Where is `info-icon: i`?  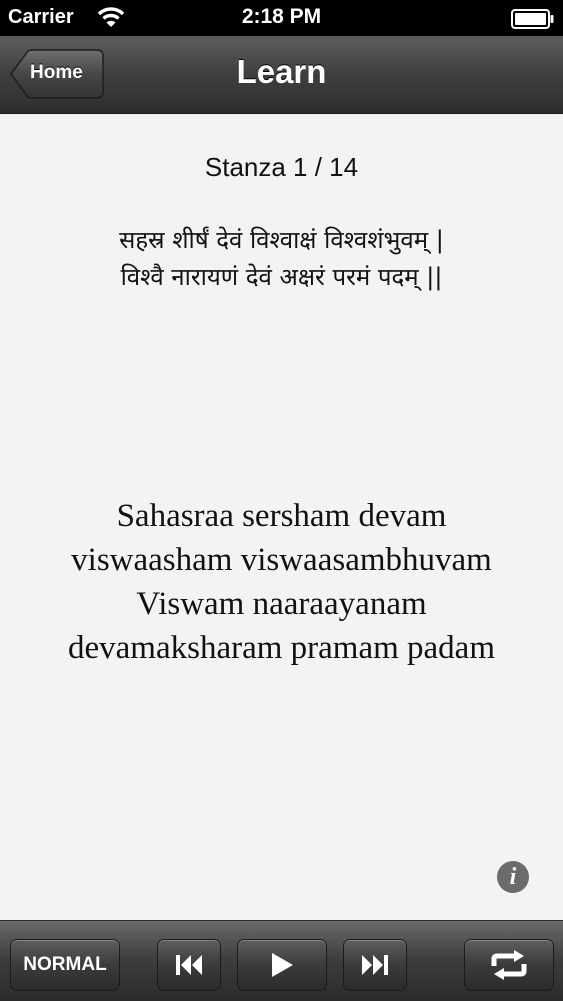 info-icon: i is located at coordinates (513, 877).